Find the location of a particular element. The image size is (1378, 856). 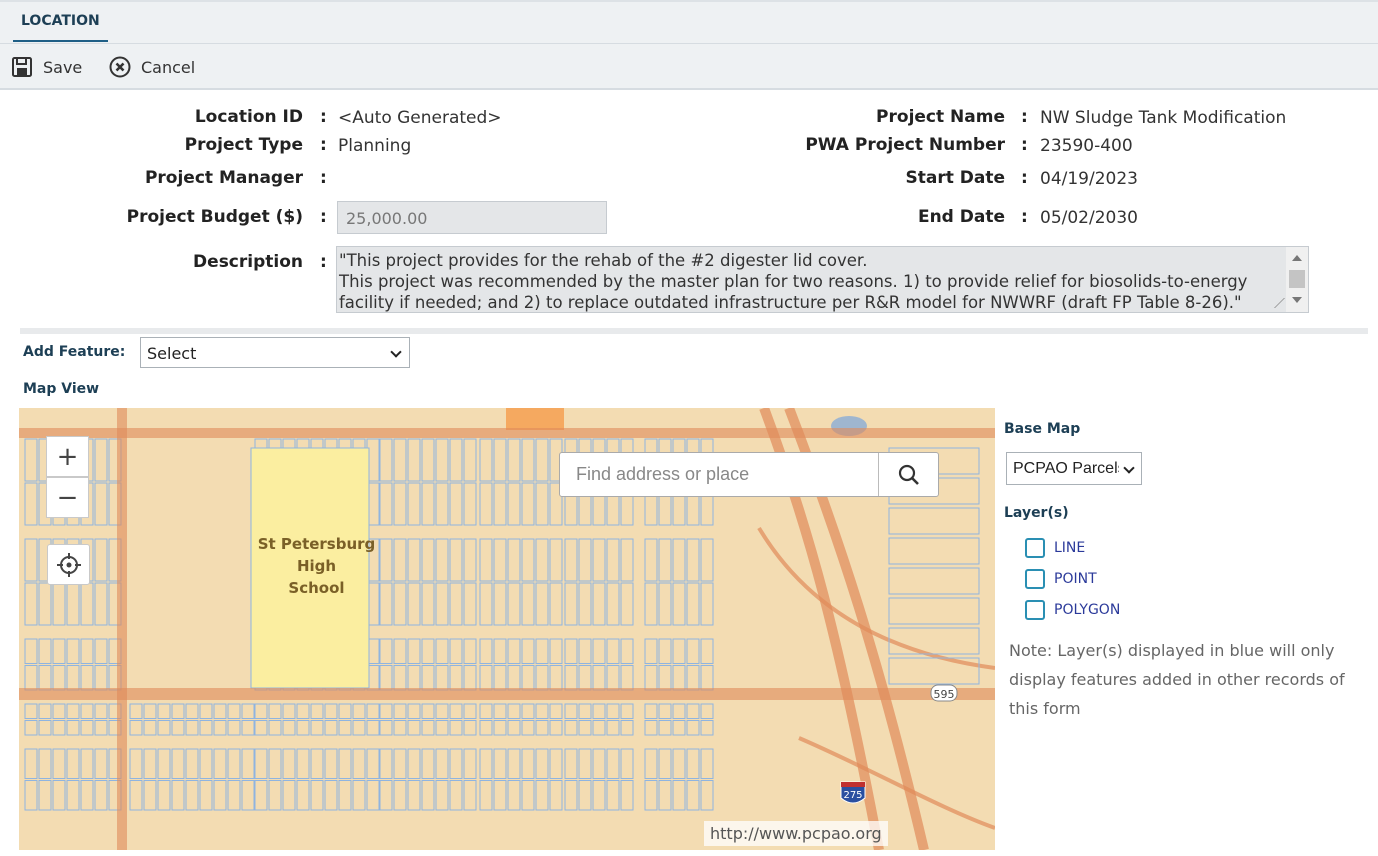

colon: : is located at coordinates (323, 262).